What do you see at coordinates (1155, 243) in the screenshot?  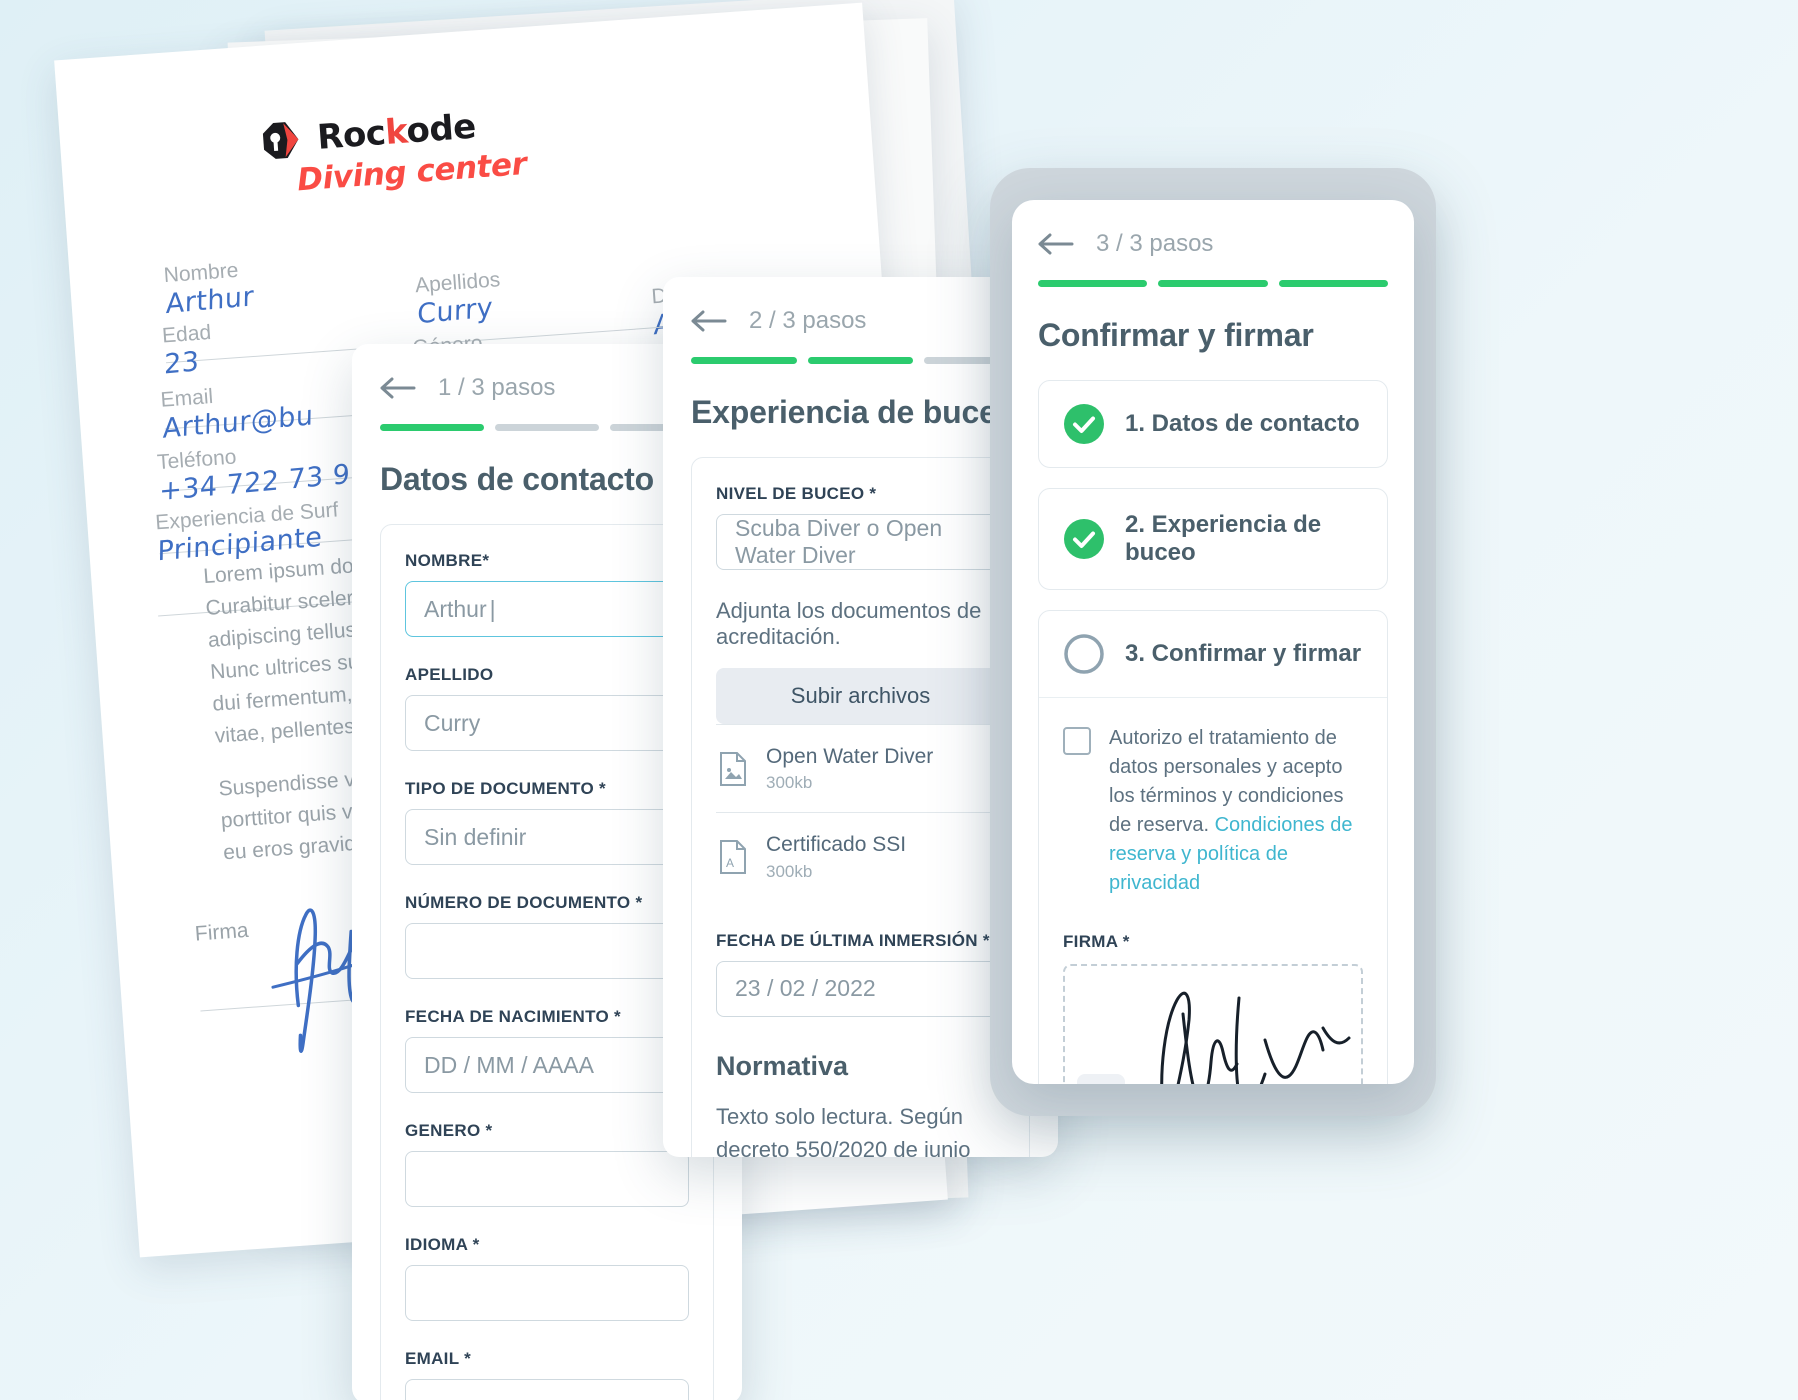 I see `step3-counter: 3 / 3 pasos` at bounding box center [1155, 243].